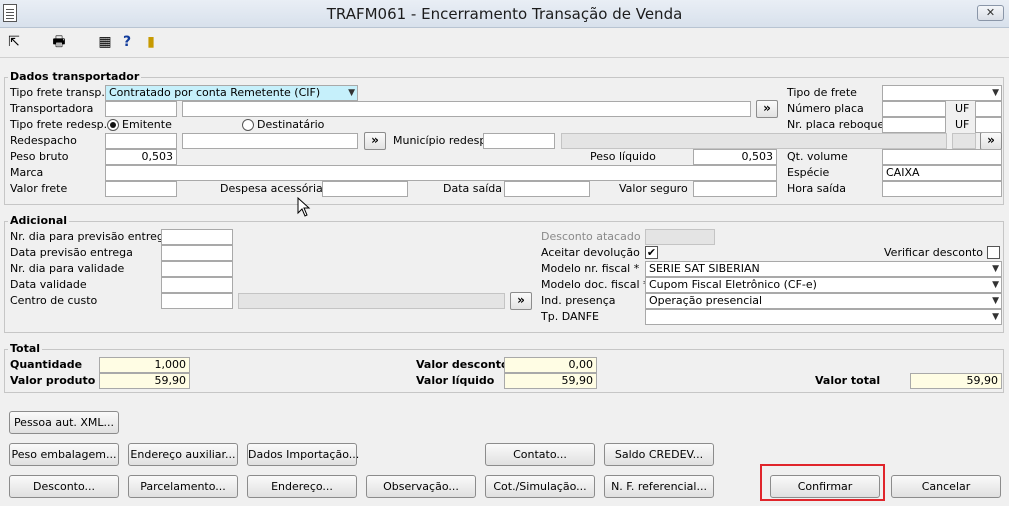  What do you see at coordinates (521, 301) in the screenshot?
I see `centro-custo-lookup-button: »` at bounding box center [521, 301].